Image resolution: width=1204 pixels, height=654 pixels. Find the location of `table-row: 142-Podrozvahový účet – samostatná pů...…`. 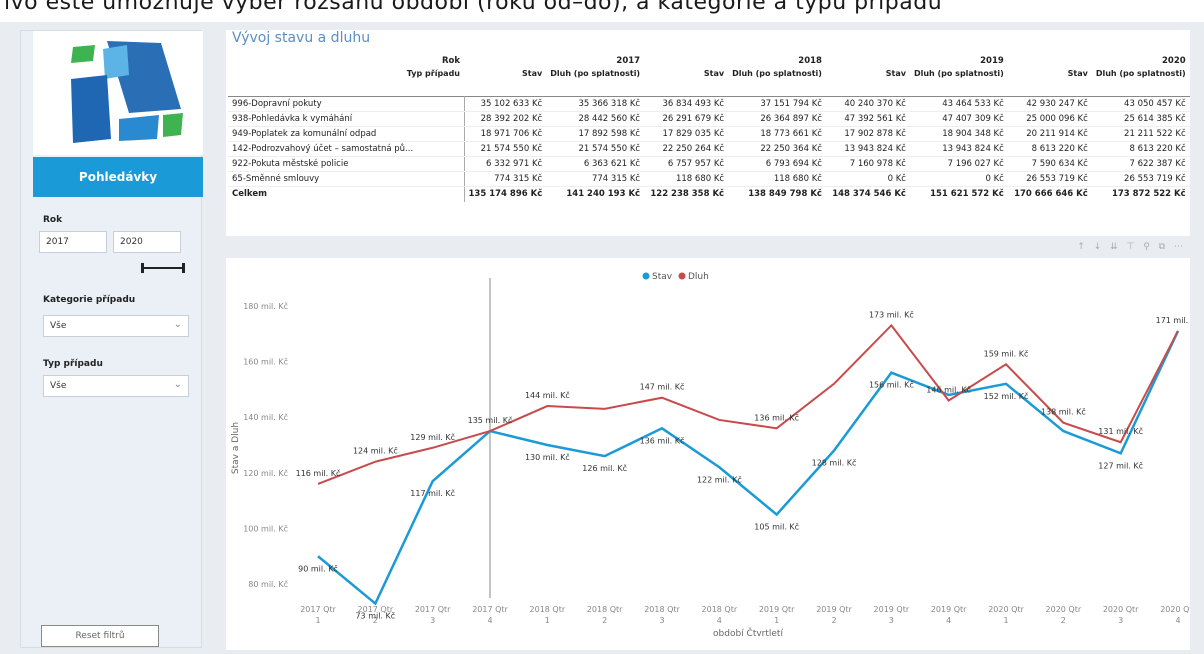

table-row: 142-Podrozvahový účet – samostatná pů...… is located at coordinates (709, 149).